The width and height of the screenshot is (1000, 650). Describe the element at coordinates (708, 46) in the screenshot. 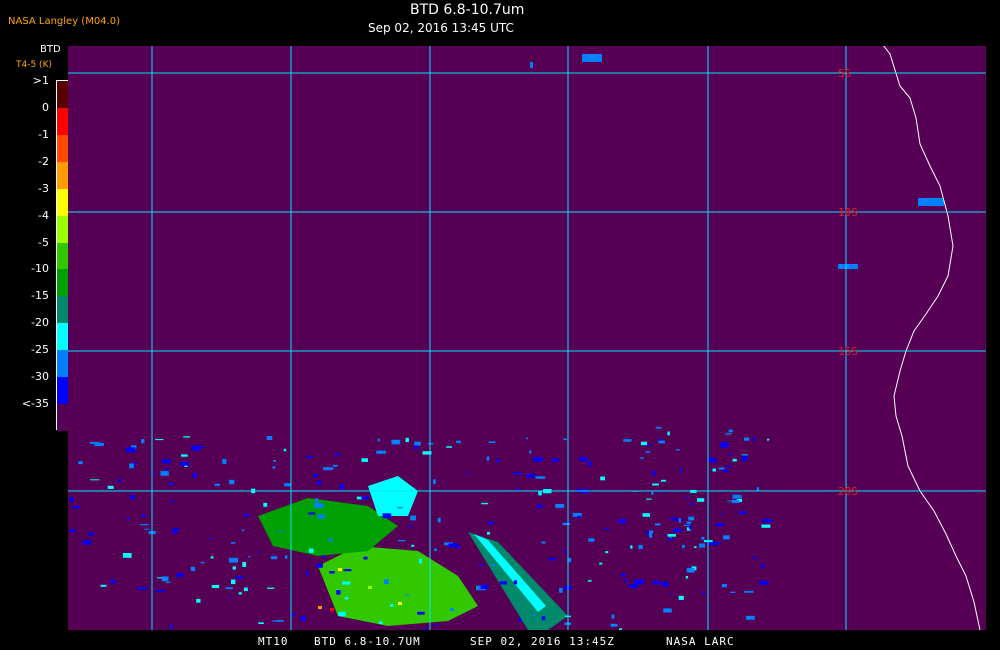

I see `longitude-label: 5E` at that location.